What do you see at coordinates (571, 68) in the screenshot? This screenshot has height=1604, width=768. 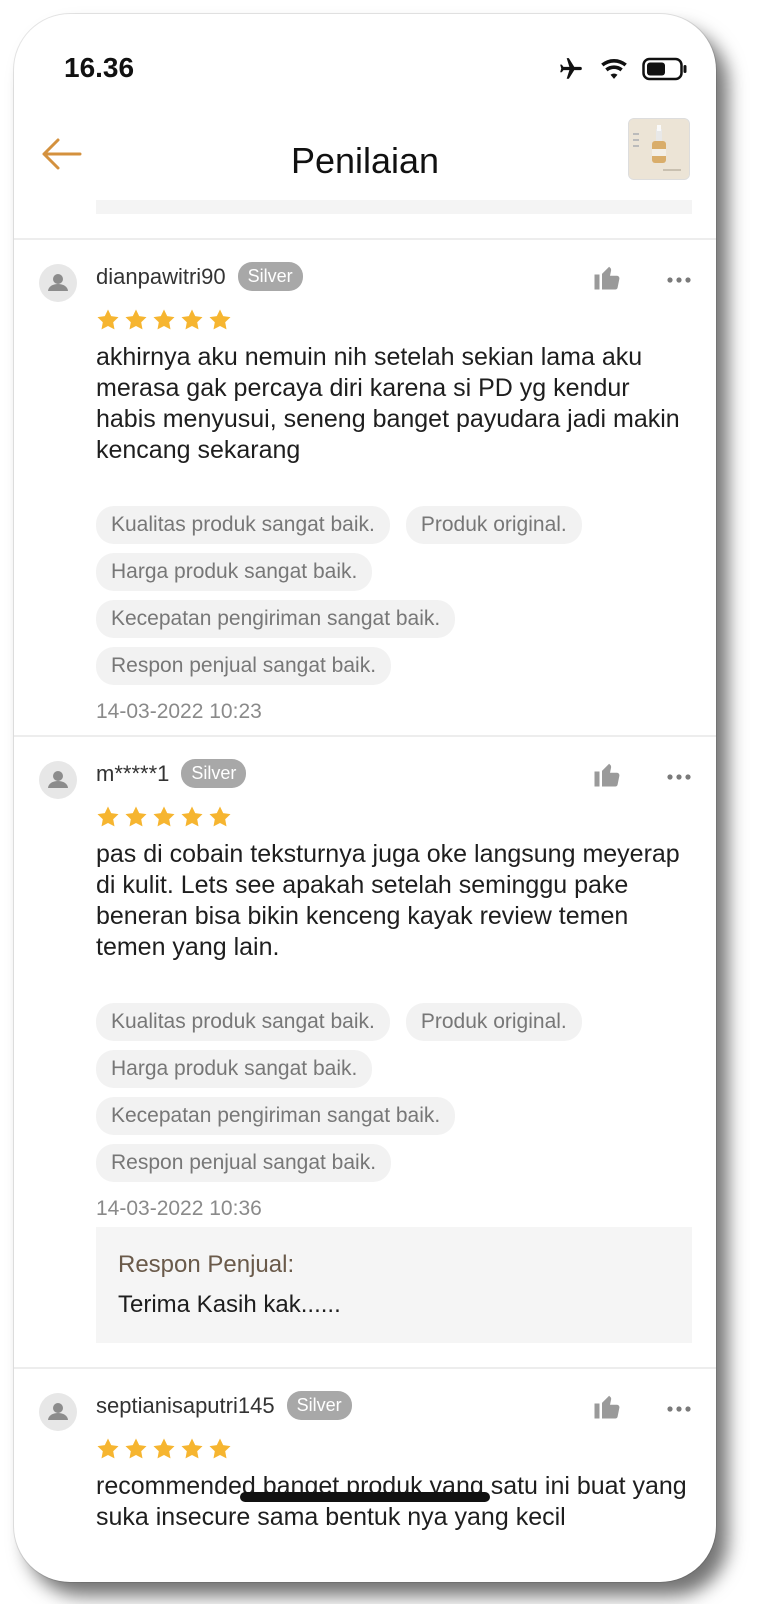 I see `airplane-icon` at bounding box center [571, 68].